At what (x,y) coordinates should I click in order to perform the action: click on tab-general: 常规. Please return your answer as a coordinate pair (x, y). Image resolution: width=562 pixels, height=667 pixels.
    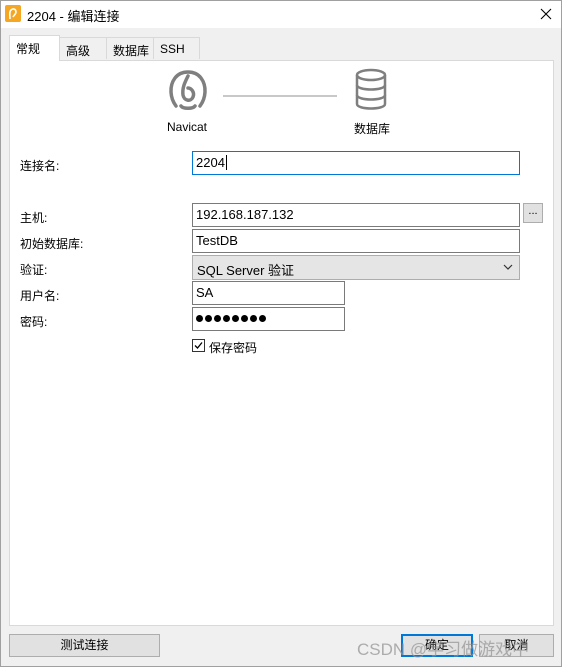
    Looking at the image, I should click on (34, 48).